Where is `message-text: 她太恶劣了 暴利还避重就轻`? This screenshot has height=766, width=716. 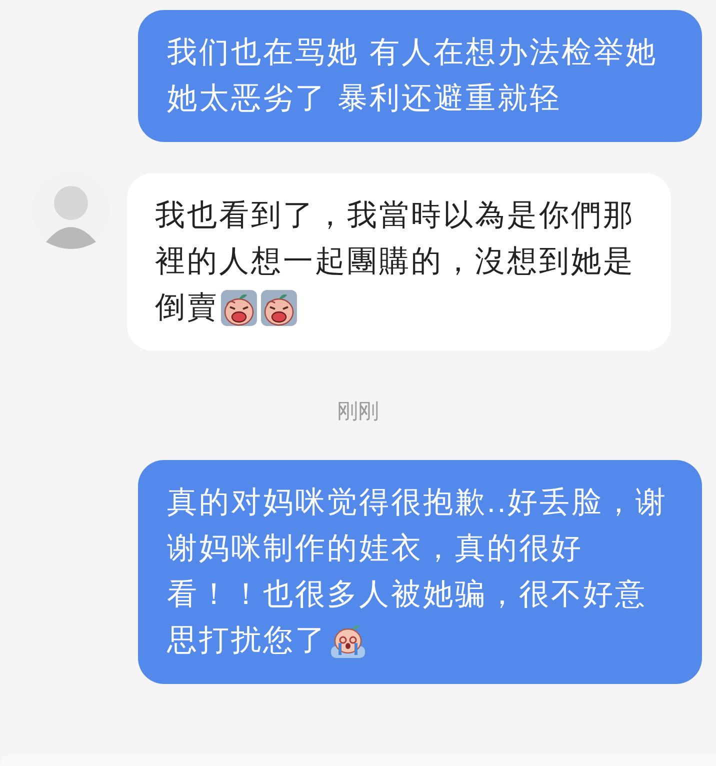
message-text: 她太恶劣了 暴利还避重就轻 is located at coordinates (364, 99).